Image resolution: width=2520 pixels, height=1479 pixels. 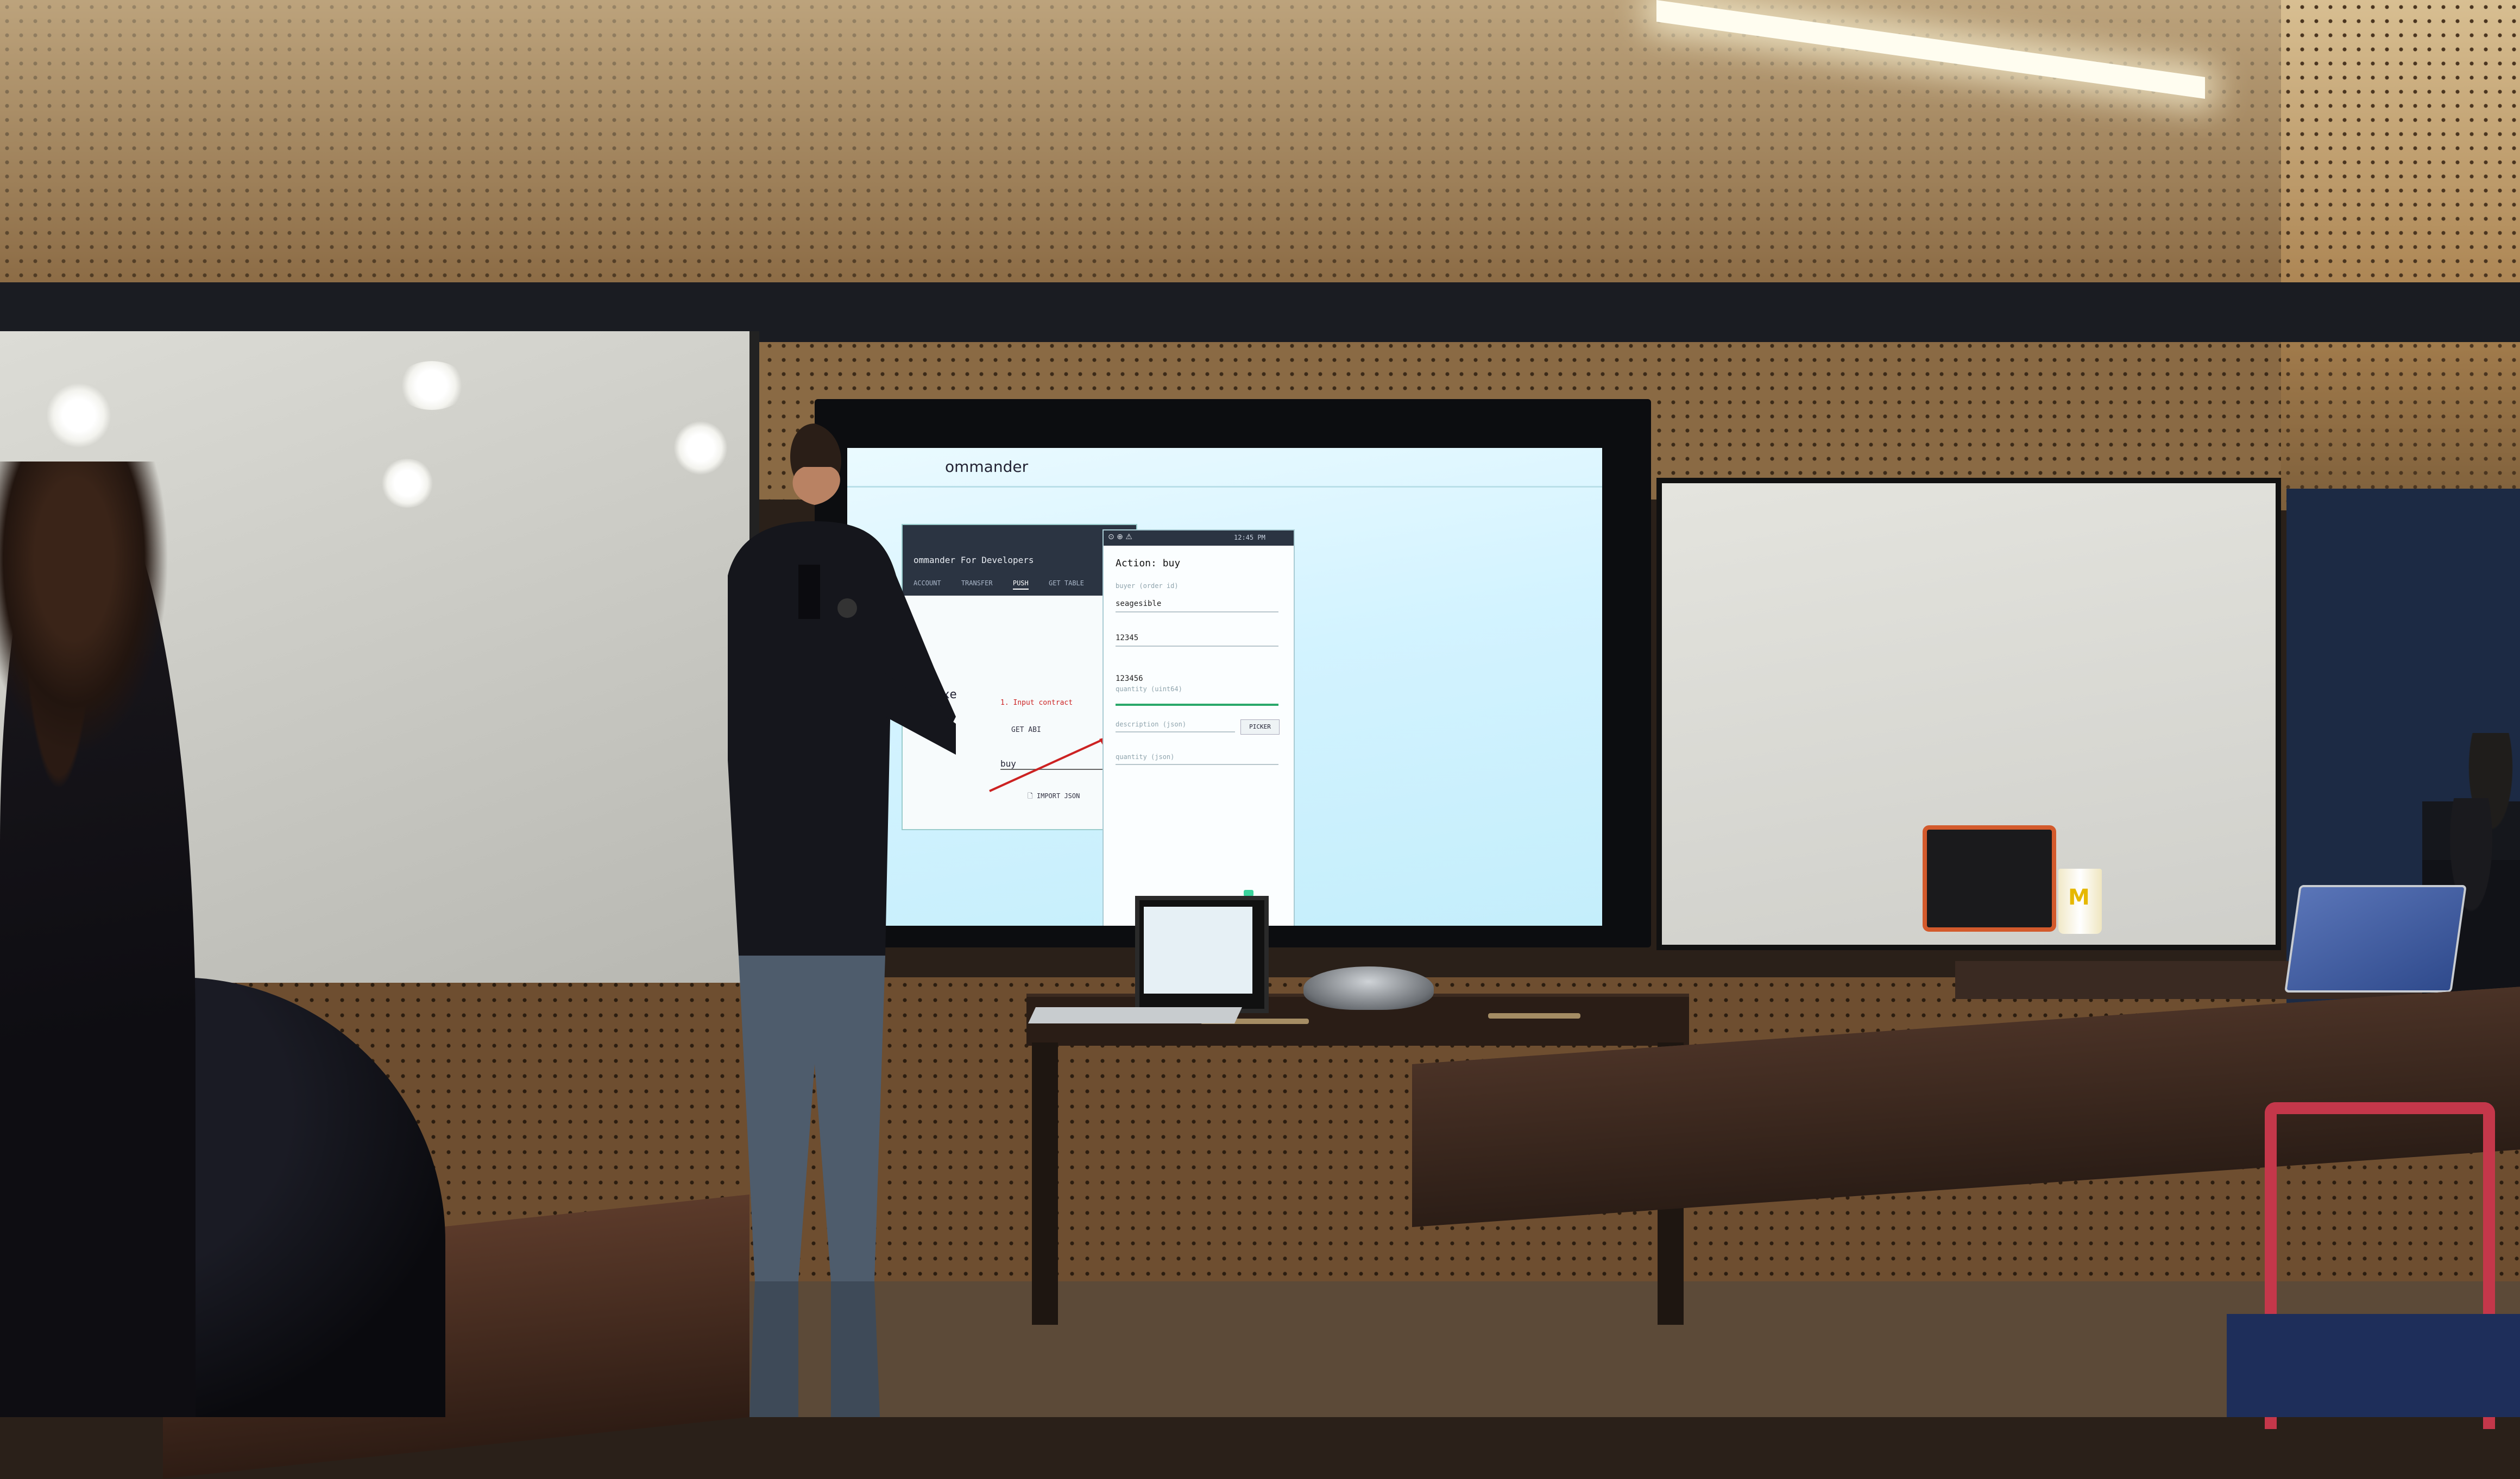 What do you see at coordinates (1989, 878) in the screenshot?
I see `tablet` at bounding box center [1989, 878].